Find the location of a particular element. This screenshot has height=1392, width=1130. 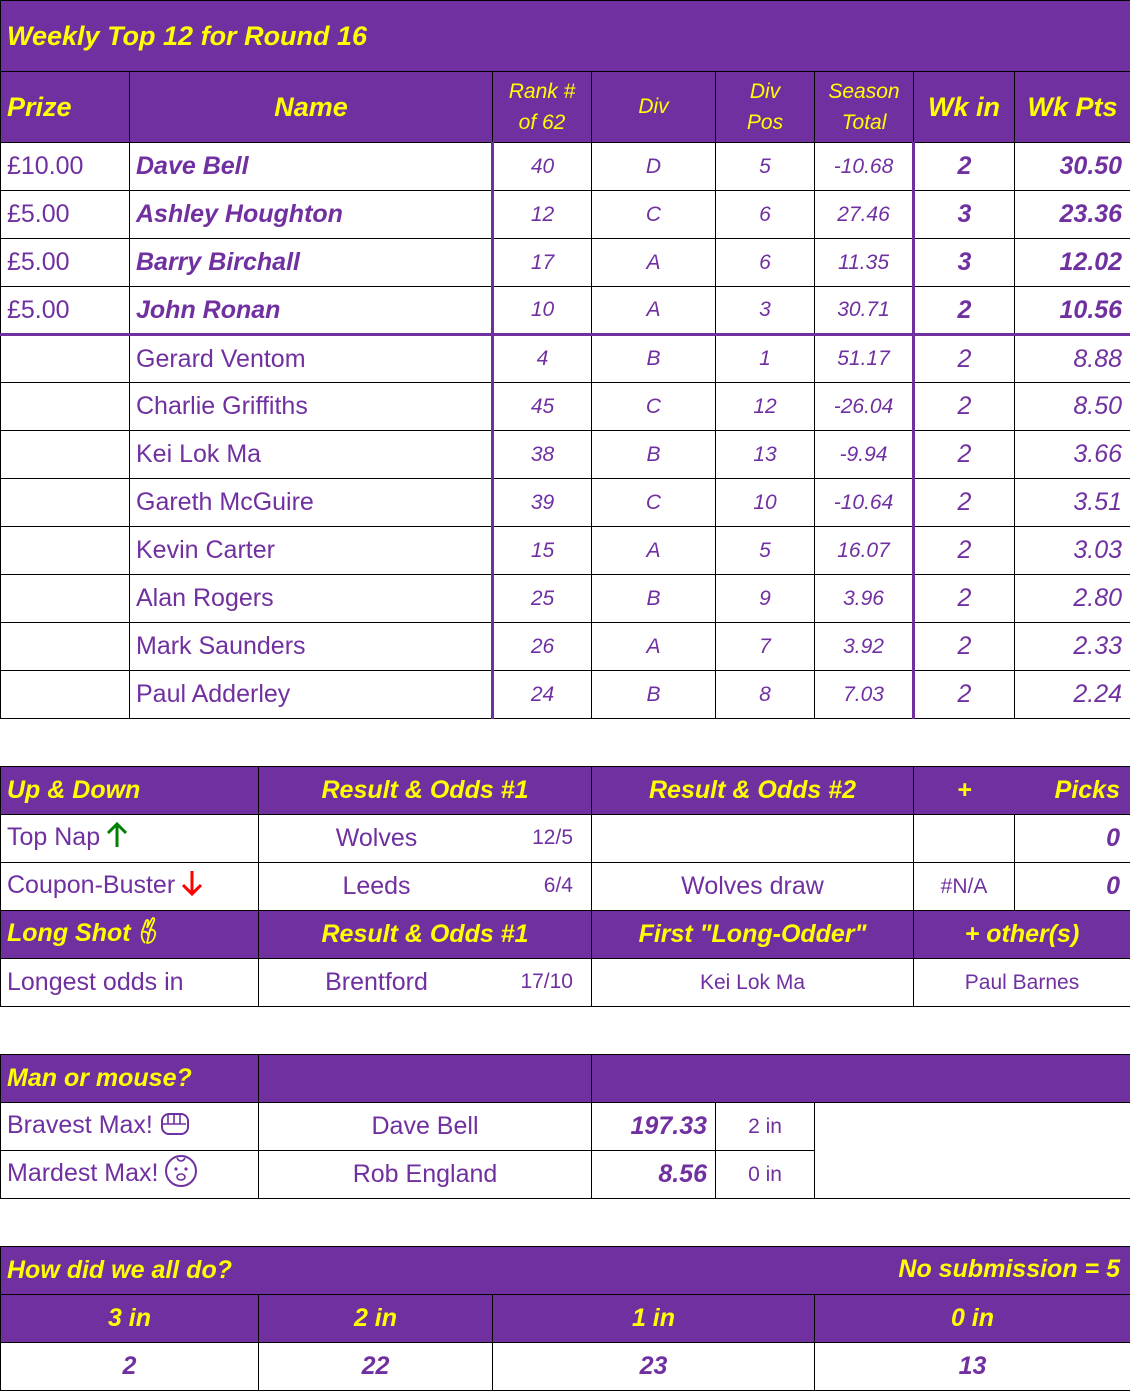

name-cell: Gareth McGuire is located at coordinates (311, 502).